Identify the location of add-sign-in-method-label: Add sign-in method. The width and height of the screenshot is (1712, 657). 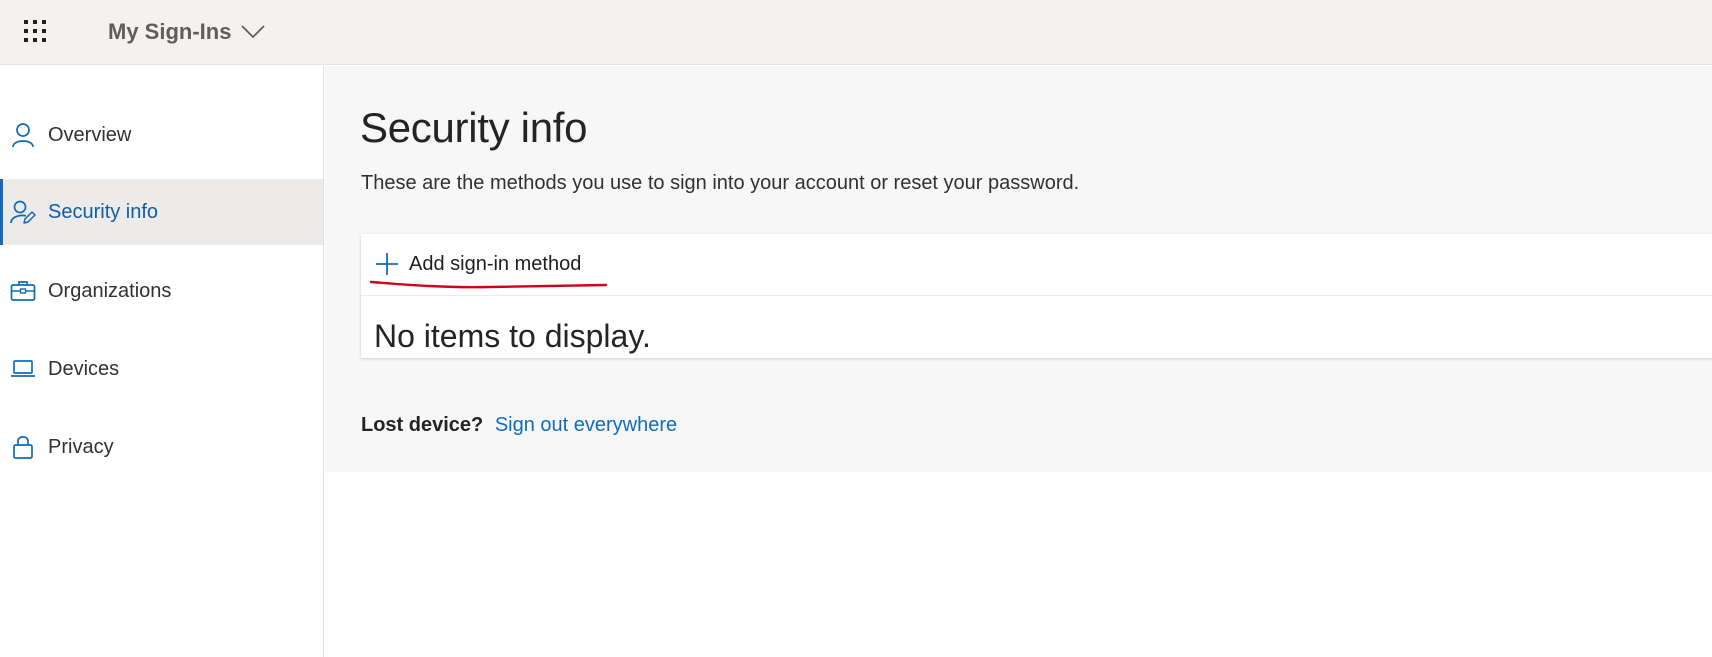
(495, 263).